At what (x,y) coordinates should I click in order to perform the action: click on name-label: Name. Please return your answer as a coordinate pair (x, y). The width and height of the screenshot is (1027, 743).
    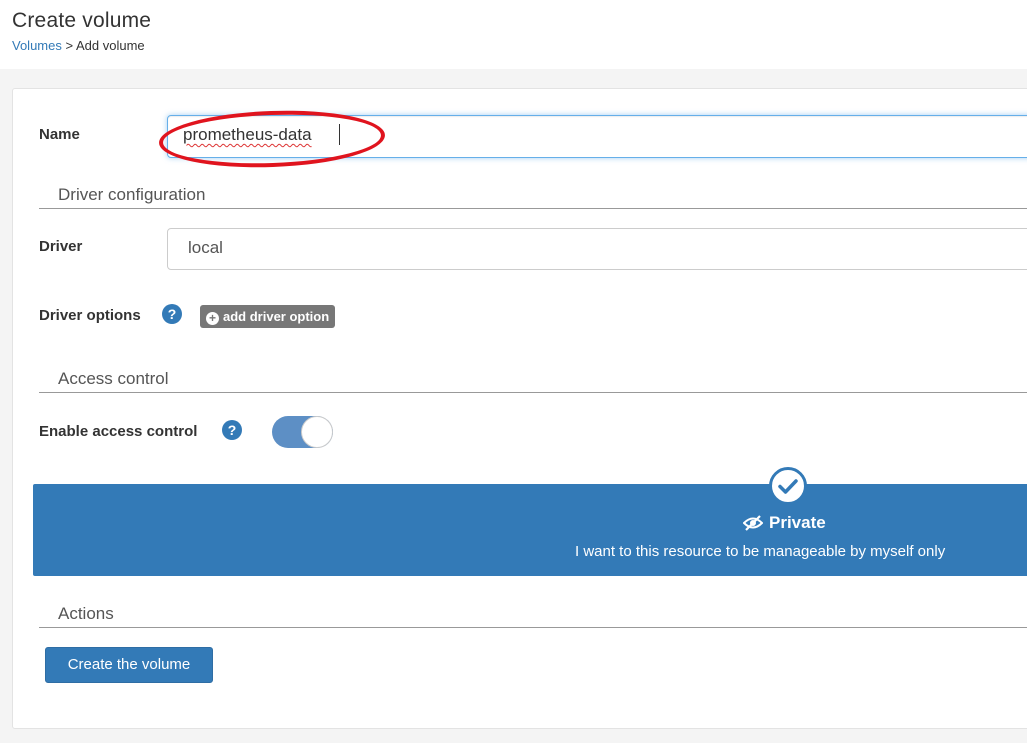
    Looking at the image, I should click on (59, 134).